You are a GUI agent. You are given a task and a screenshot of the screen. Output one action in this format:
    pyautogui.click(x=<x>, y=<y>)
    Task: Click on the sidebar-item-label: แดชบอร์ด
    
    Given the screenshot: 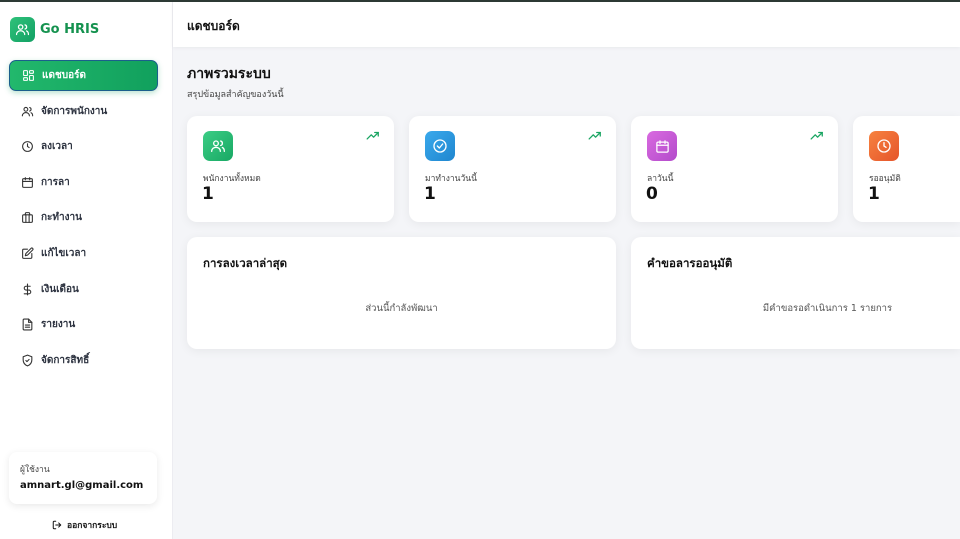 What is the action you would take?
    pyautogui.click(x=64, y=75)
    